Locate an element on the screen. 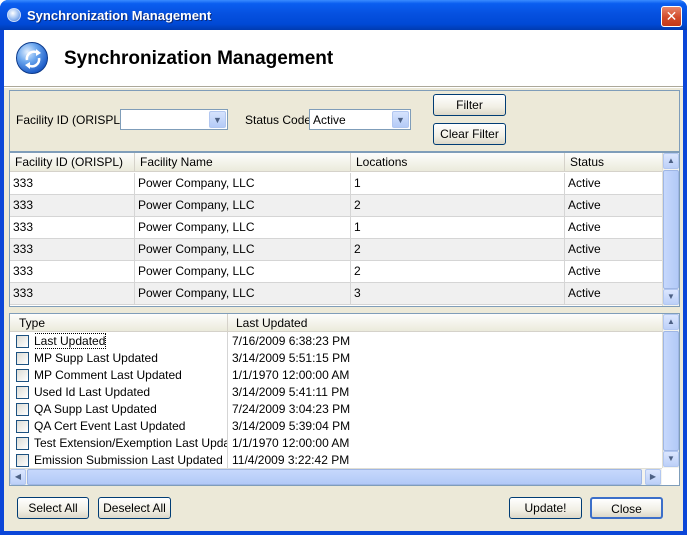  update-types-vscroll: ▲ ▼ is located at coordinates (670, 391).